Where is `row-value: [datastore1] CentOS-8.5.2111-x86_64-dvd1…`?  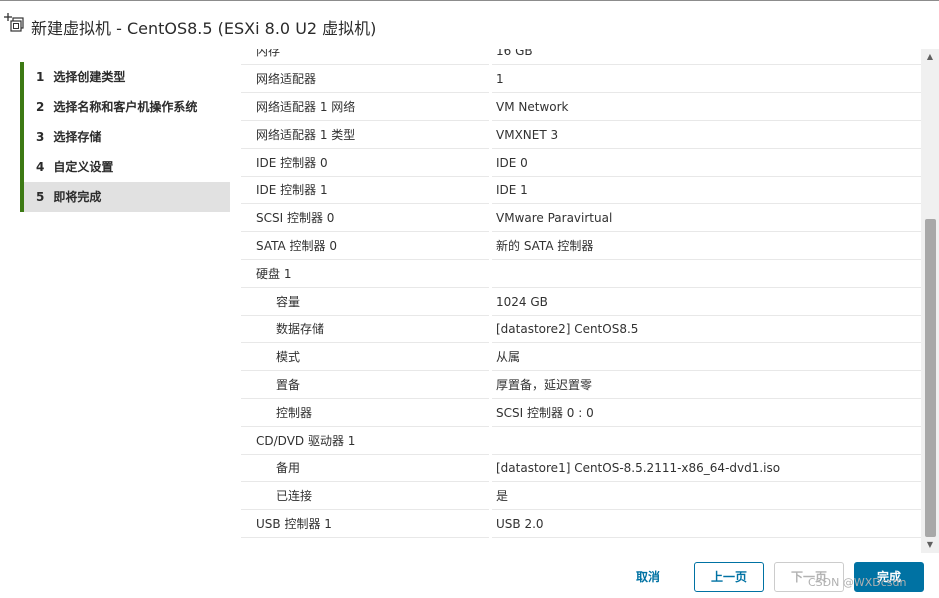 row-value: [datastore1] CentOS-8.5.2111-x86_64-dvd1… is located at coordinates (706, 468).